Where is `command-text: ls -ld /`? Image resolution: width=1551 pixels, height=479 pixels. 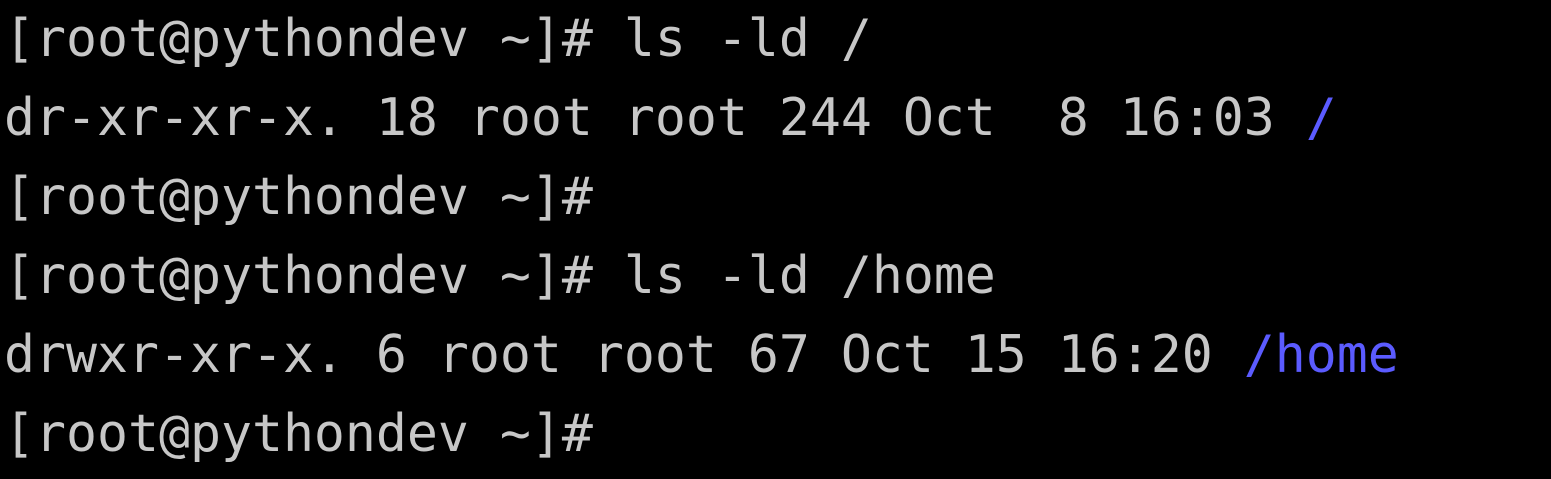 command-text: ls -ld / is located at coordinates (732, 39).